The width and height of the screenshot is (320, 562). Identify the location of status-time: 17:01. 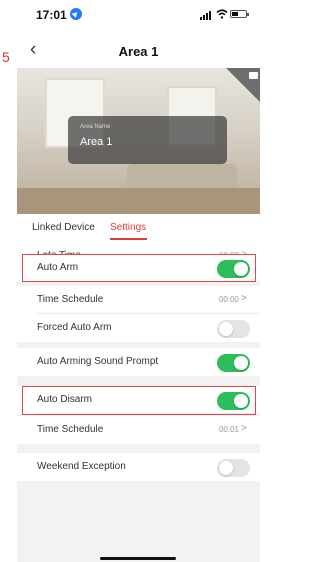
(51, 15).